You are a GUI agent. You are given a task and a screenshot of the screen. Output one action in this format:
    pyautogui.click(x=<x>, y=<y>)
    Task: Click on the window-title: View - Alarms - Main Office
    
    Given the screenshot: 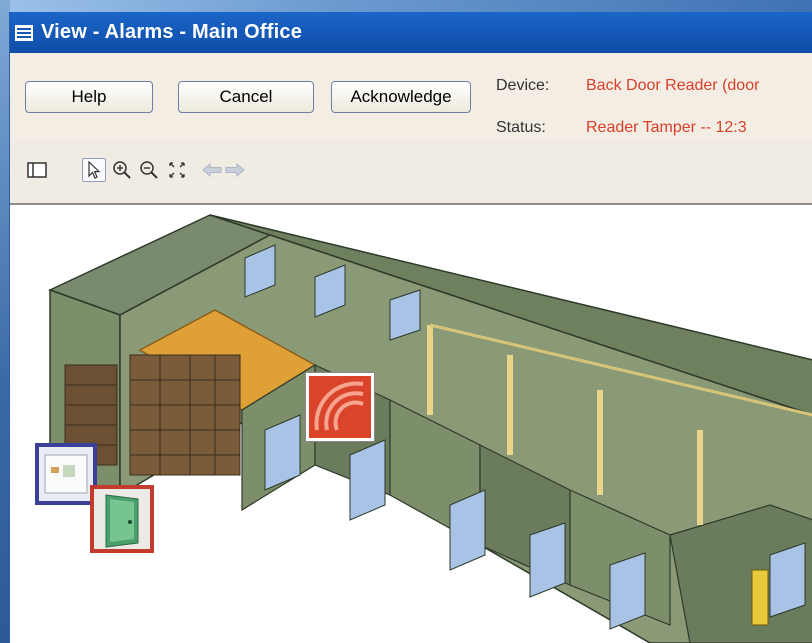 What is the action you would take?
    pyautogui.click(x=172, y=32)
    